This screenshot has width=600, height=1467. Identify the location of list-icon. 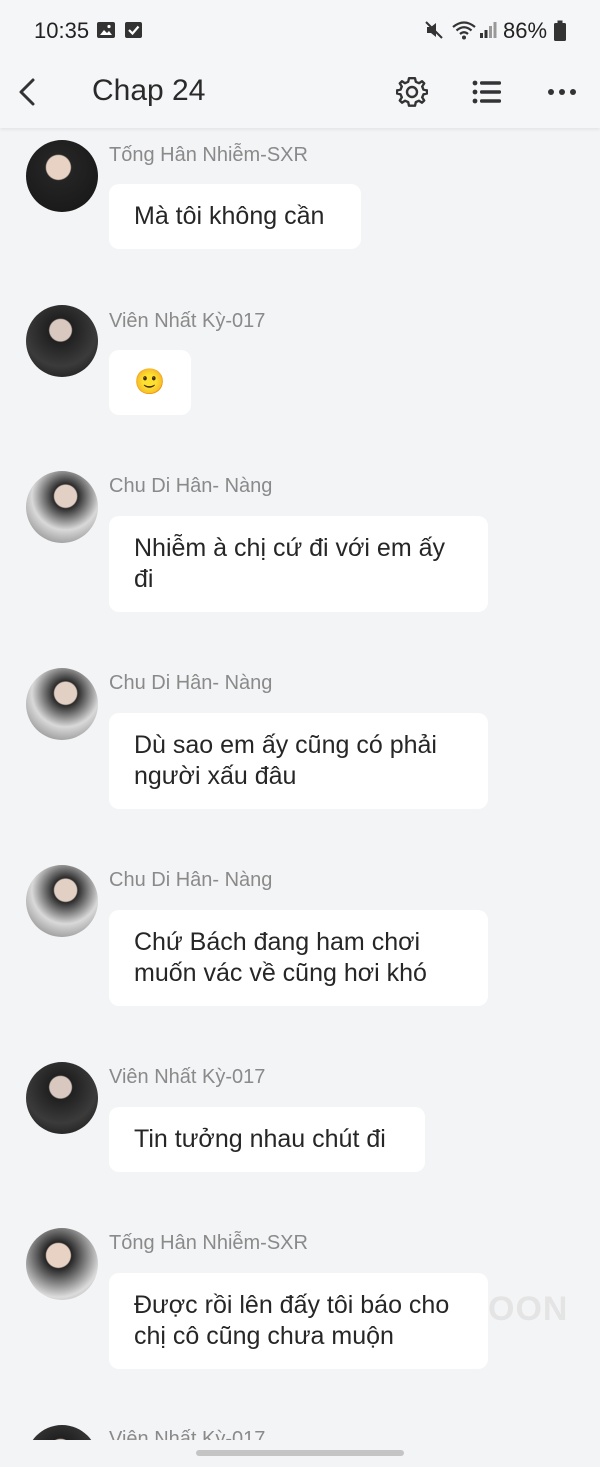
(486, 92).